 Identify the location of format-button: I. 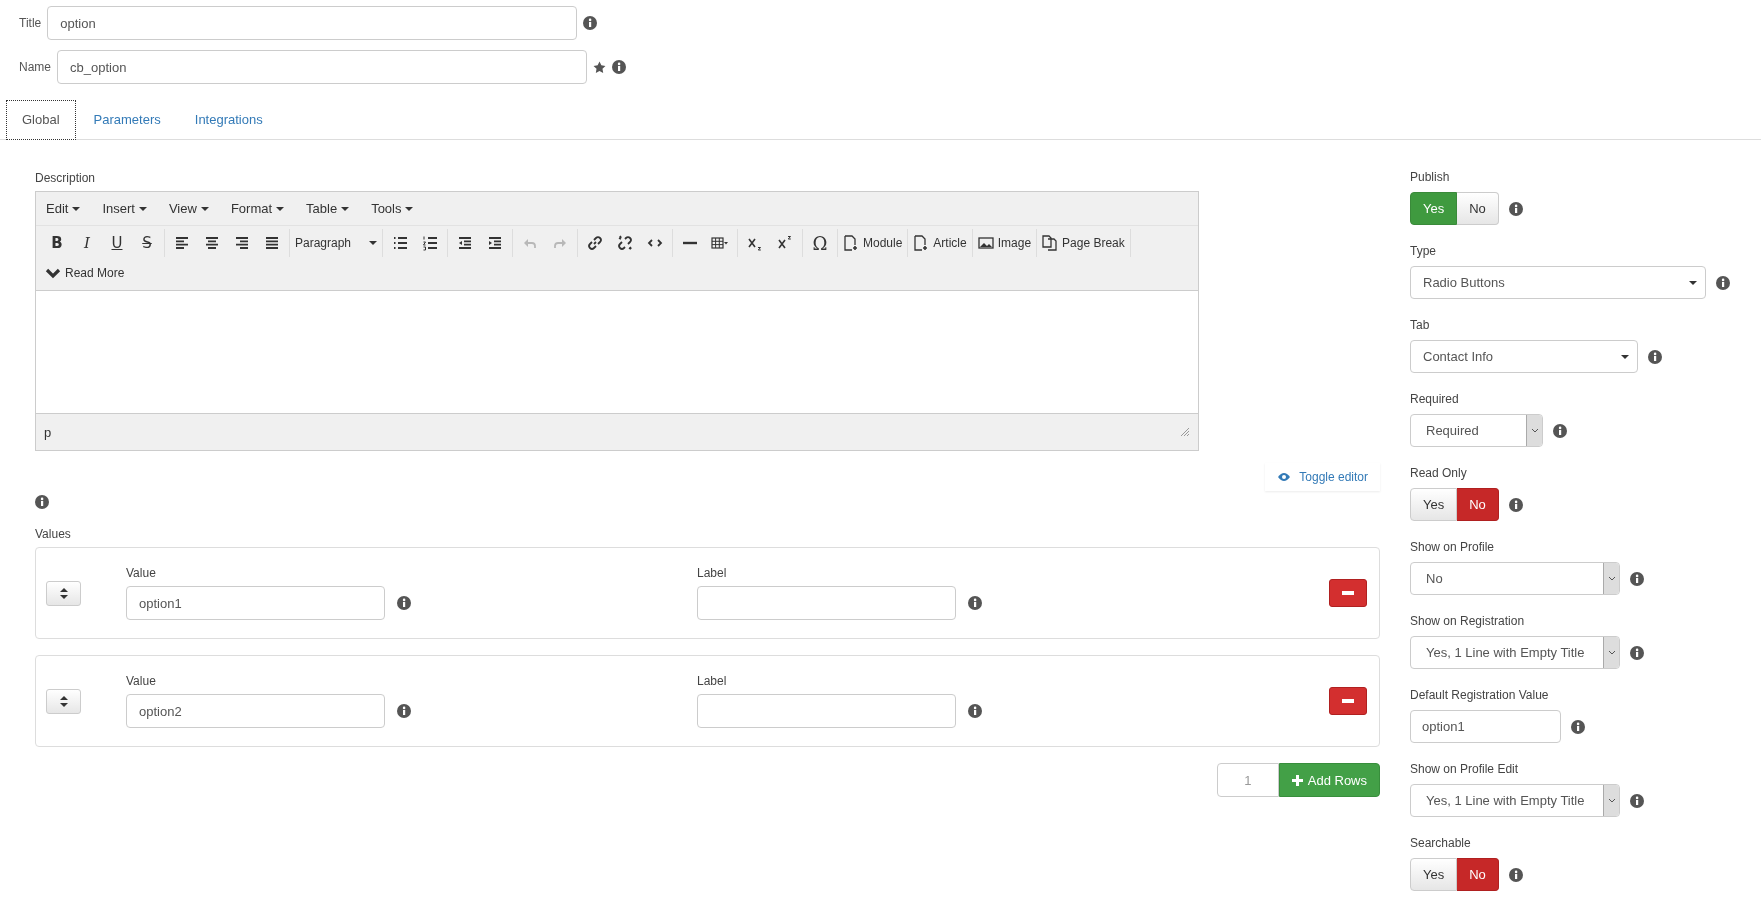
(87, 243).